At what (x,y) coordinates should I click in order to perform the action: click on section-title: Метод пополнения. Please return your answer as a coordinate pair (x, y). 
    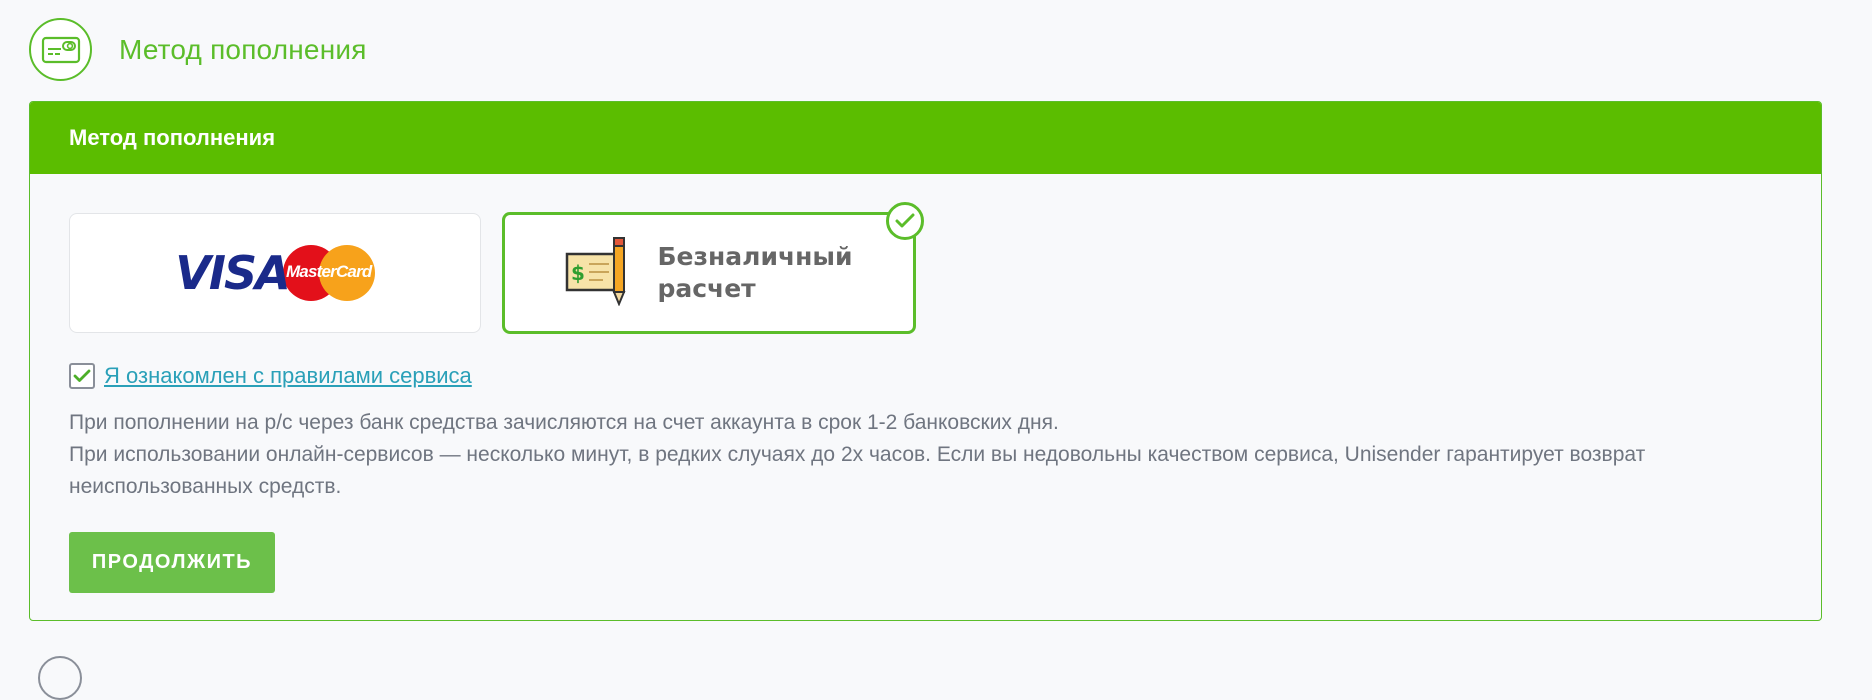
    Looking at the image, I should click on (243, 49).